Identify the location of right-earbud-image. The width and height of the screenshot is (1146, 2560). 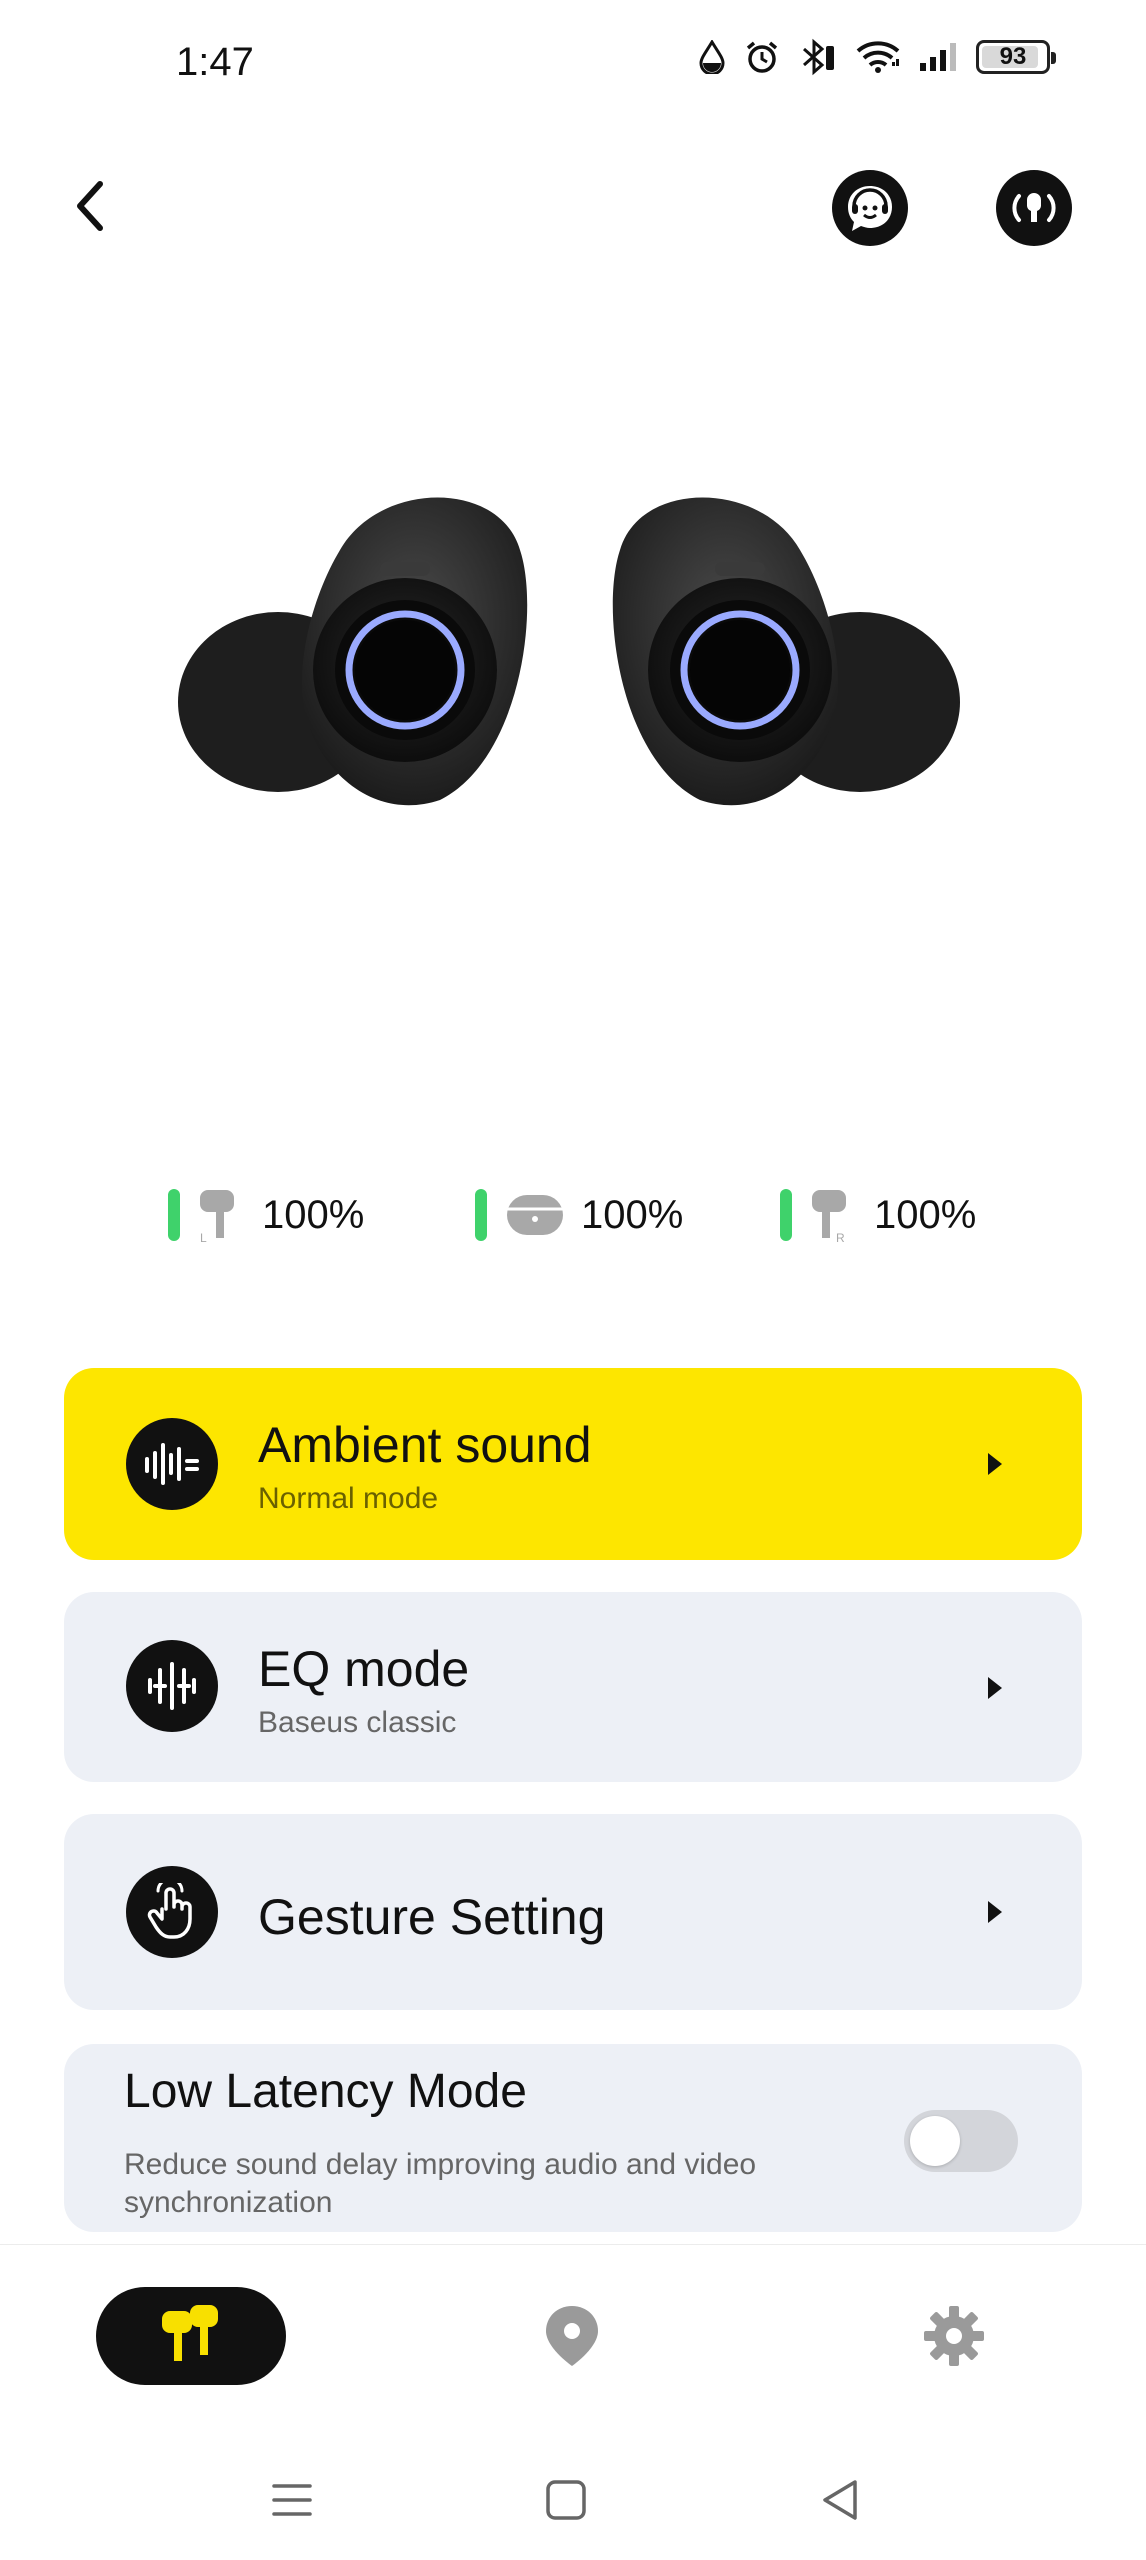
(786, 651).